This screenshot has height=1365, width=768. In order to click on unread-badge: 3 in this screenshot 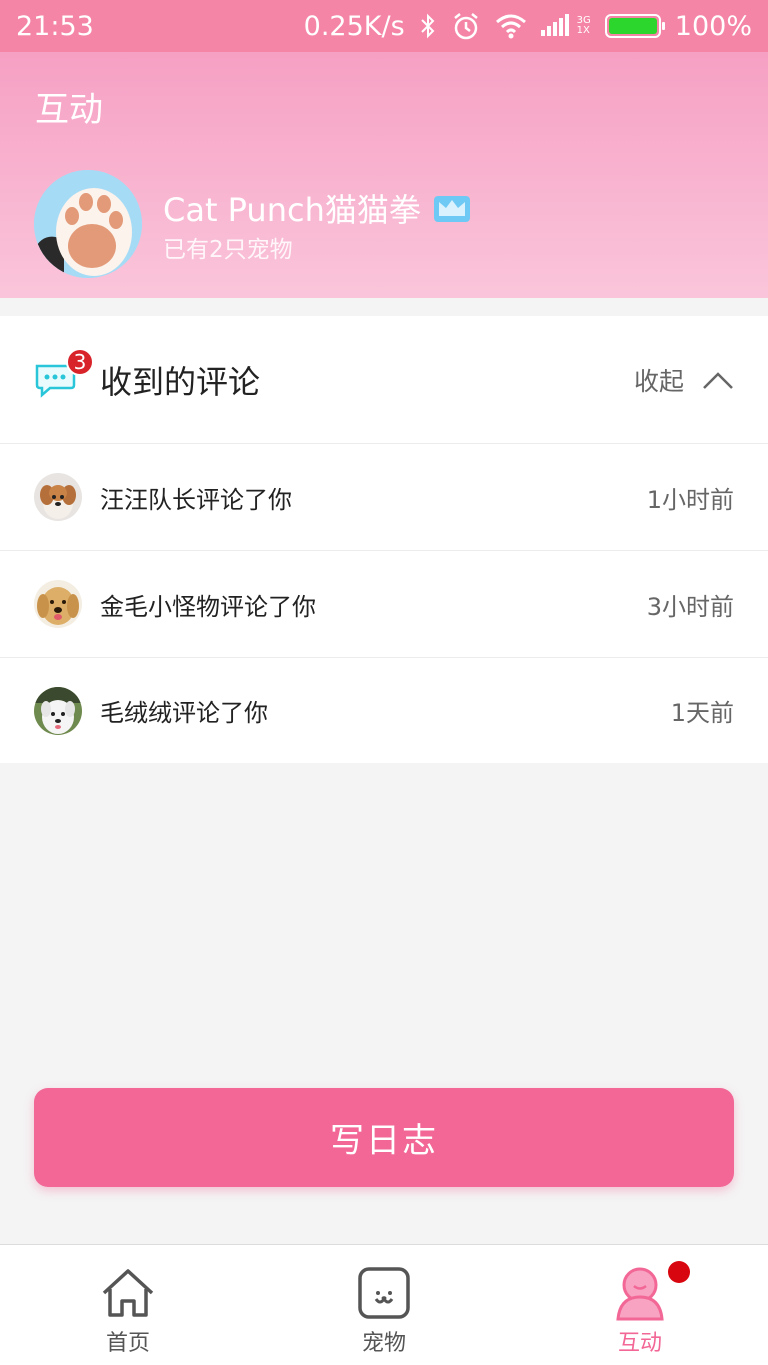, I will do `click(80, 361)`.